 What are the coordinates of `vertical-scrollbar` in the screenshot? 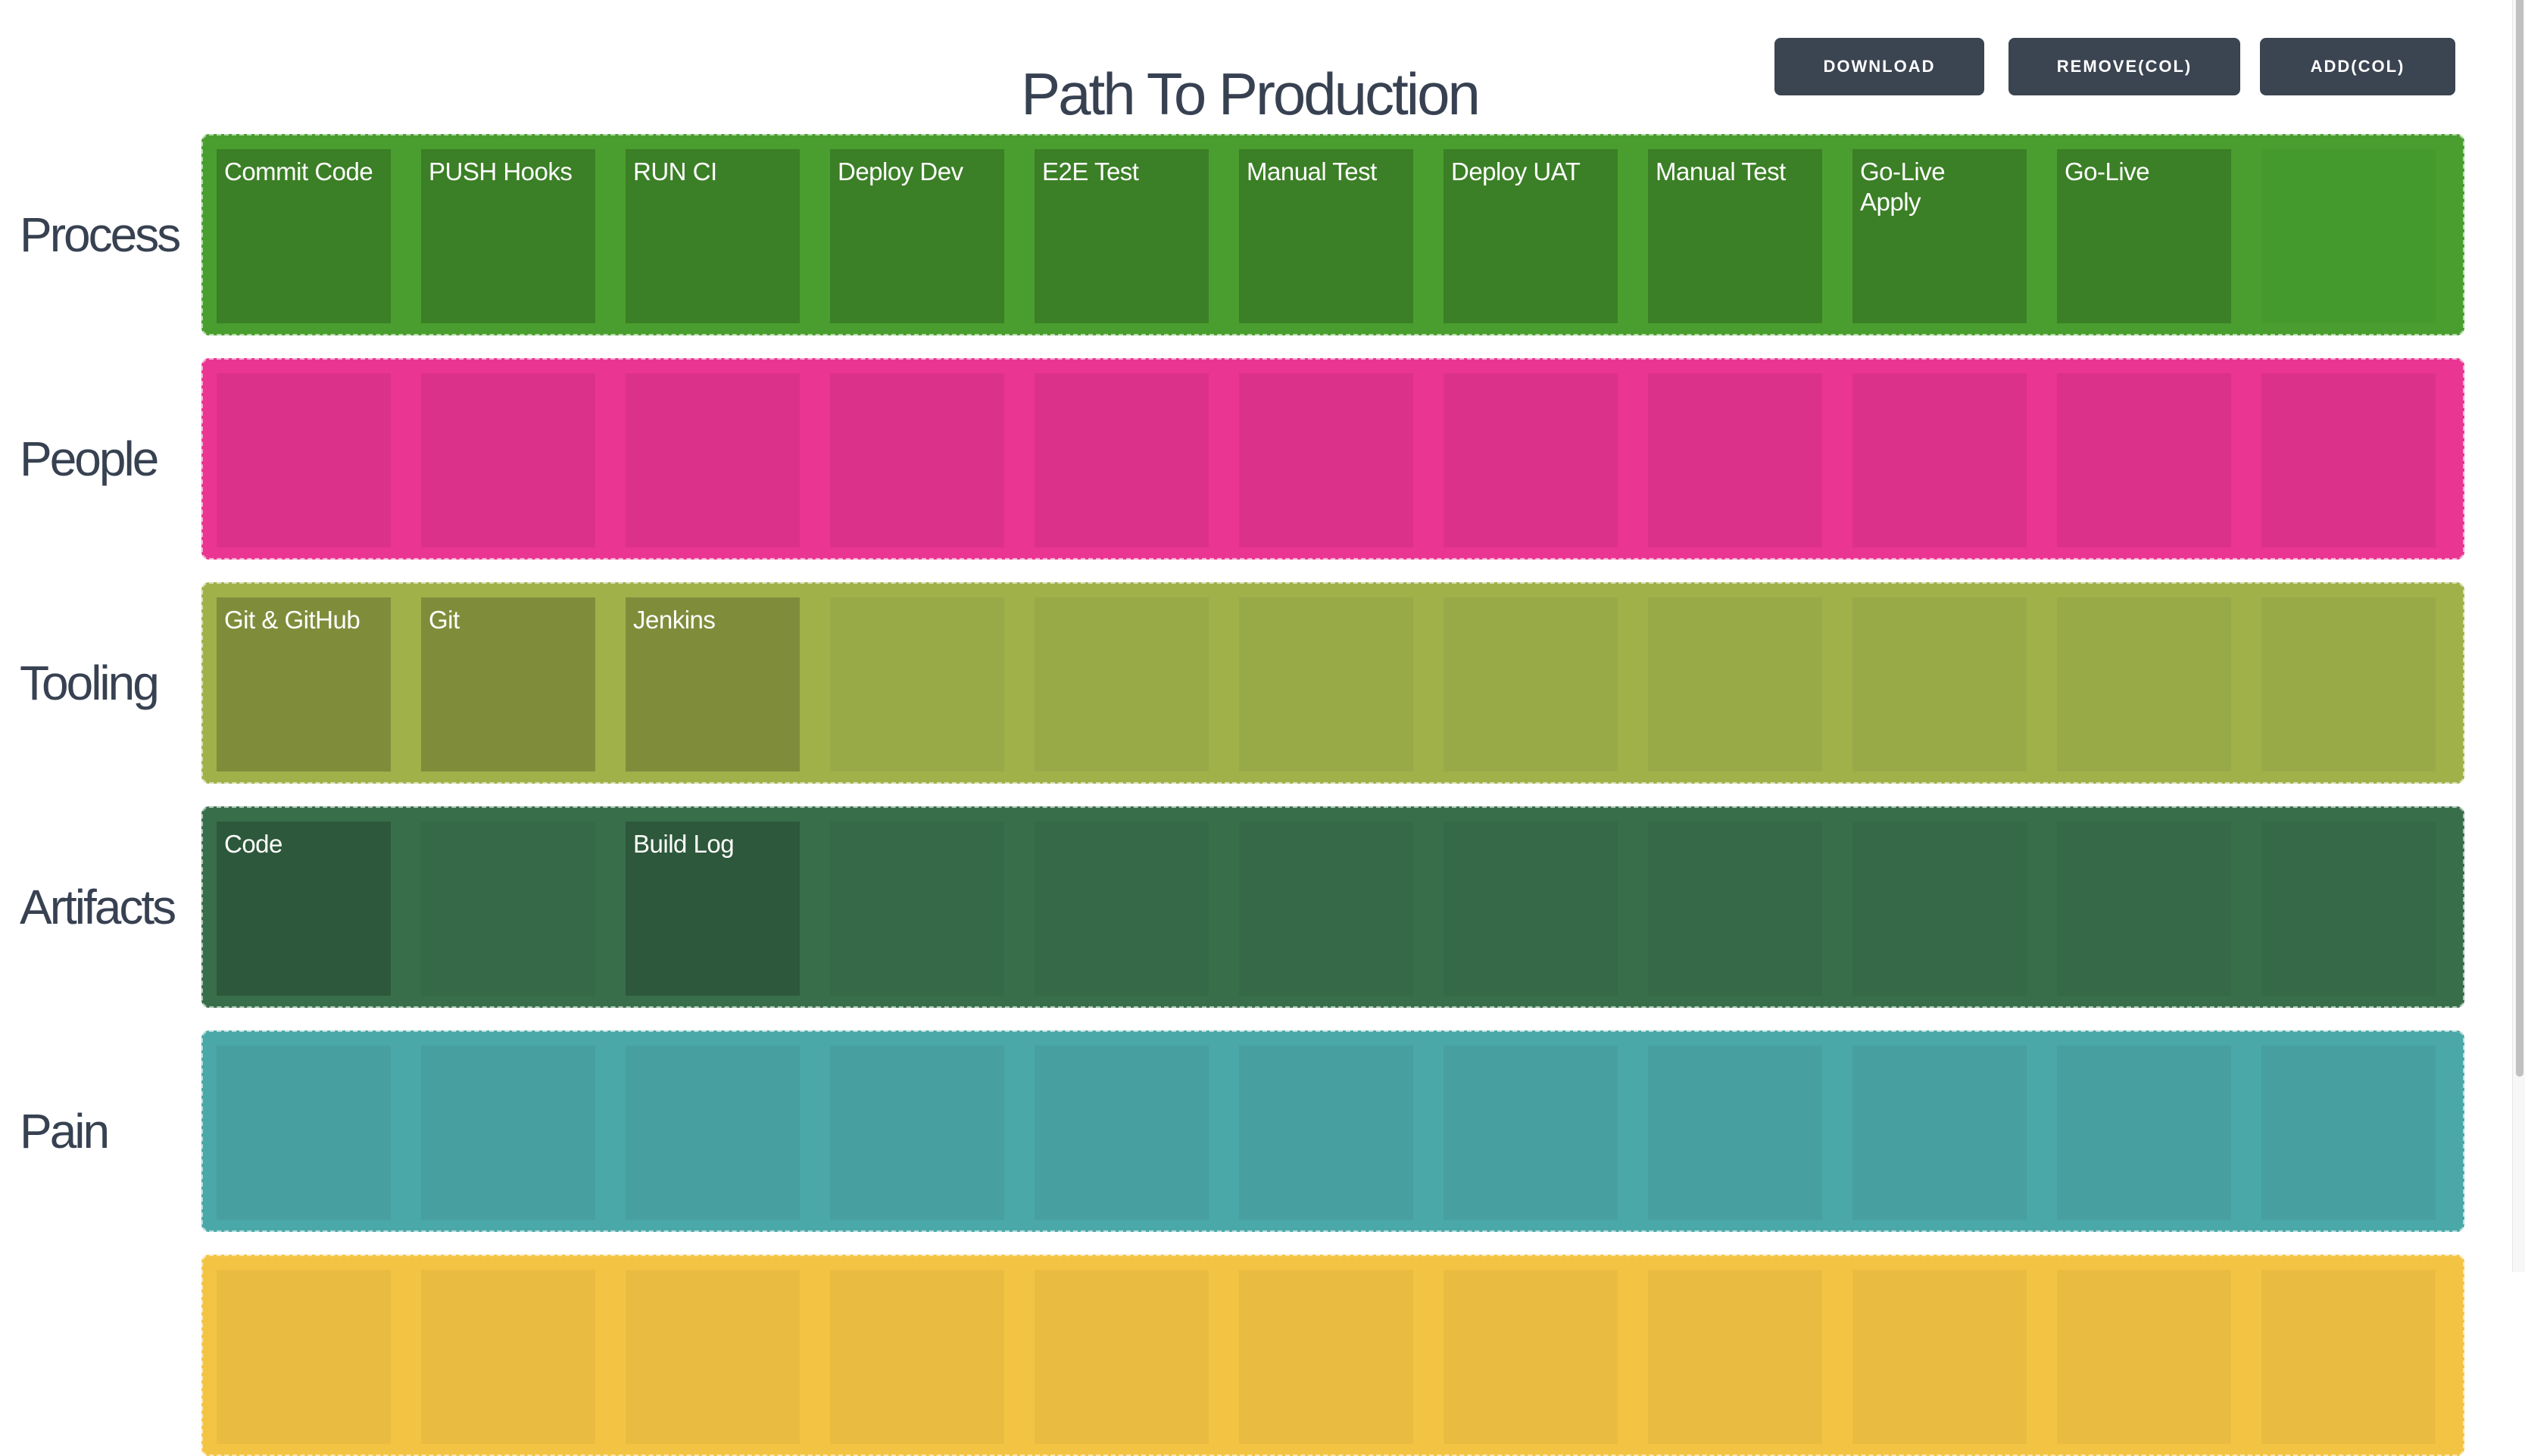 It's located at (2518, 636).